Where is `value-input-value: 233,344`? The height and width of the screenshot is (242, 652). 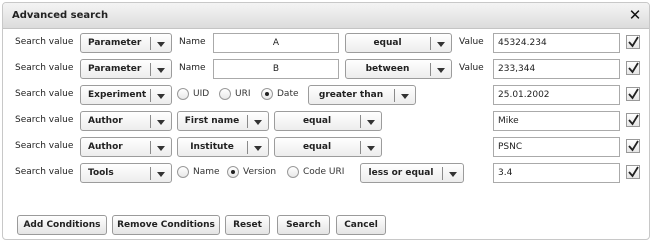 value-input-value: 233,344 is located at coordinates (517, 69).